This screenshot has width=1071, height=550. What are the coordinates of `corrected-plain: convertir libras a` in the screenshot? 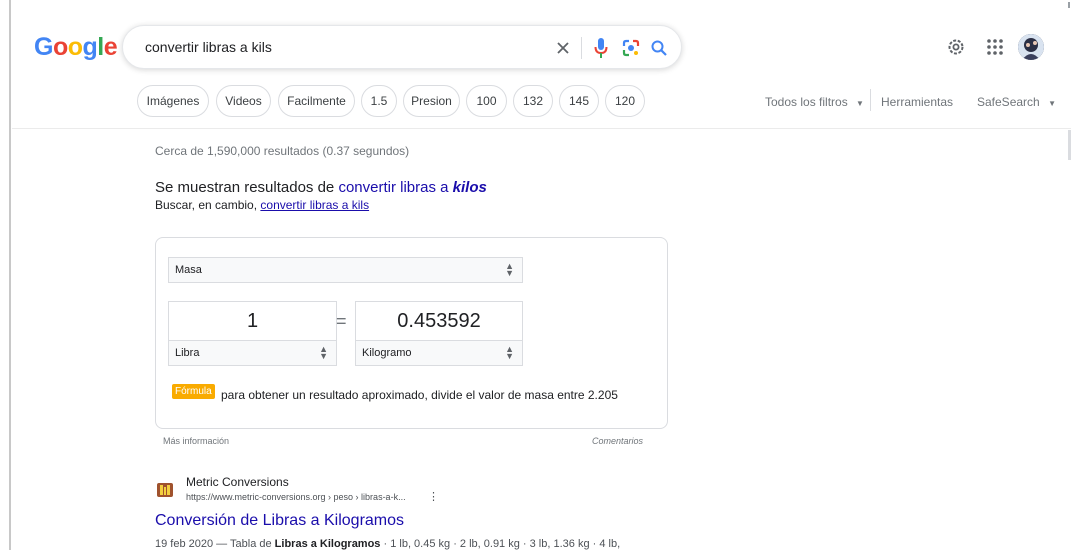 It's located at (395, 187).